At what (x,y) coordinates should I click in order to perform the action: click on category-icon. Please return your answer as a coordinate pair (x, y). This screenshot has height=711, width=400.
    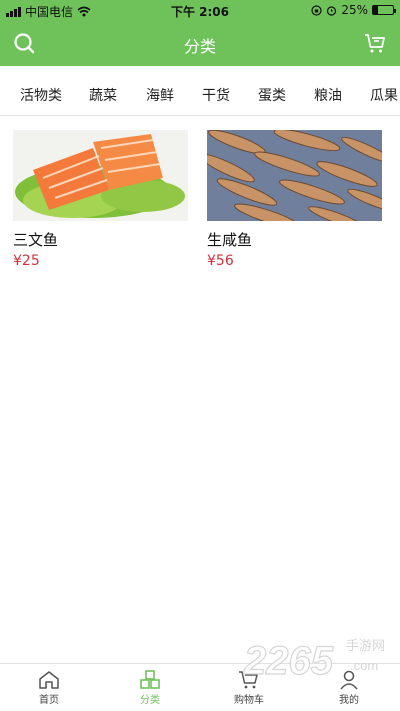
    Looking at the image, I should click on (150, 679).